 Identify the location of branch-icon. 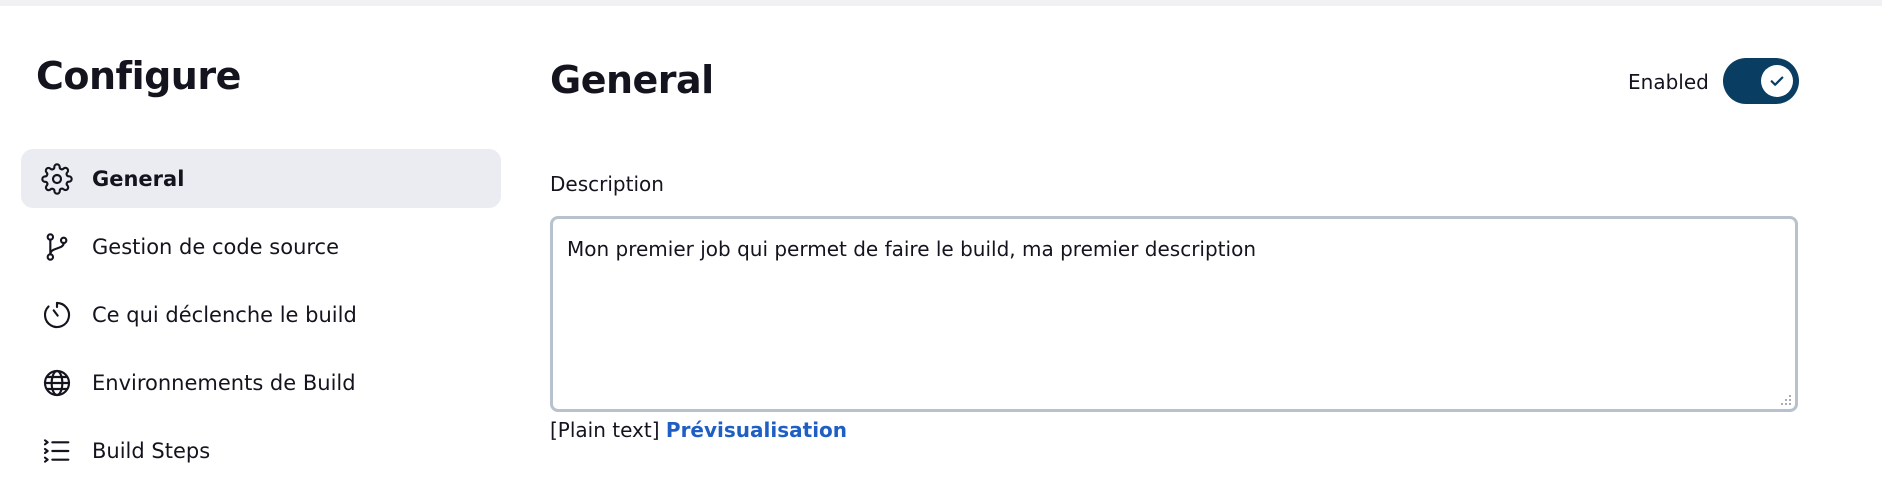
(57, 247).